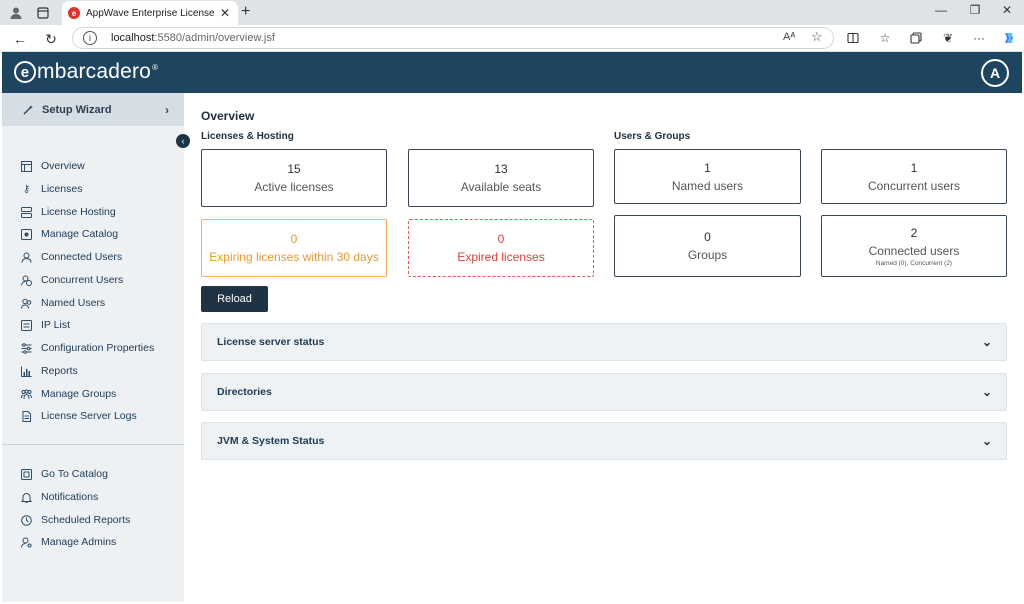 This screenshot has height=604, width=1024. What do you see at coordinates (1009, 38) in the screenshot?
I see `copilot-icon` at bounding box center [1009, 38].